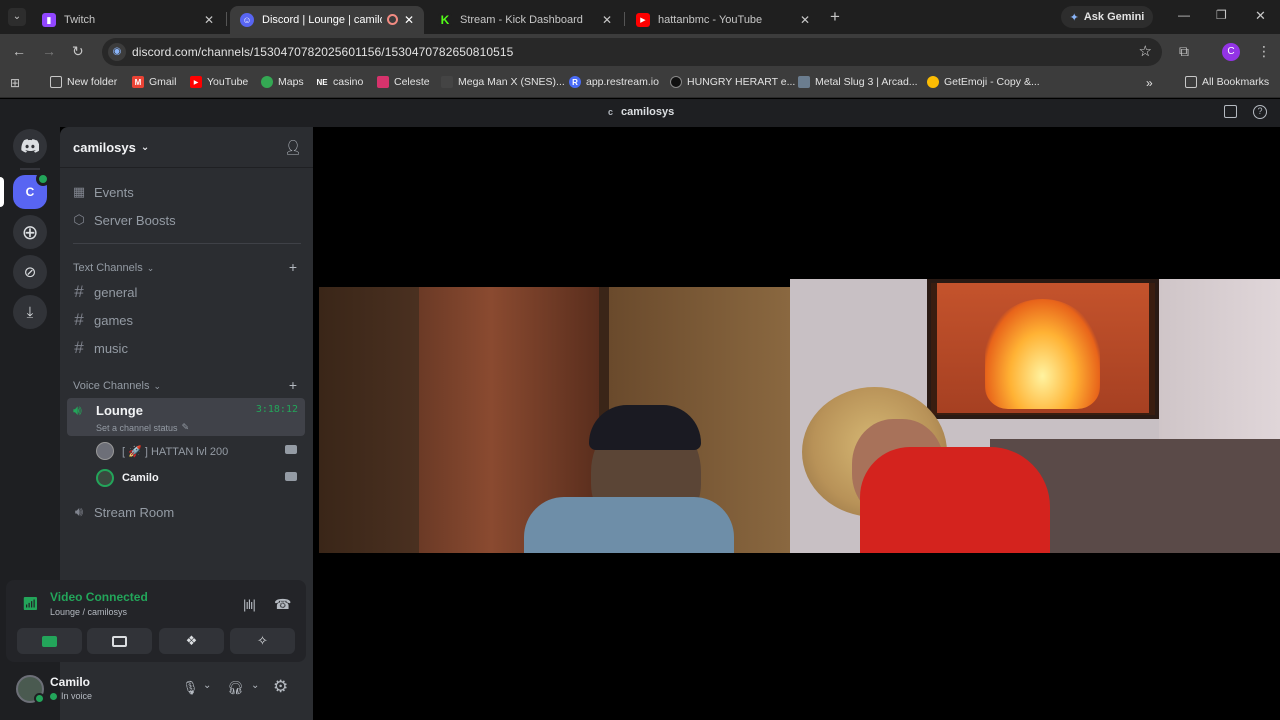  What do you see at coordinates (186, 292) in the screenshot?
I see `channel-general: # general` at bounding box center [186, 292].